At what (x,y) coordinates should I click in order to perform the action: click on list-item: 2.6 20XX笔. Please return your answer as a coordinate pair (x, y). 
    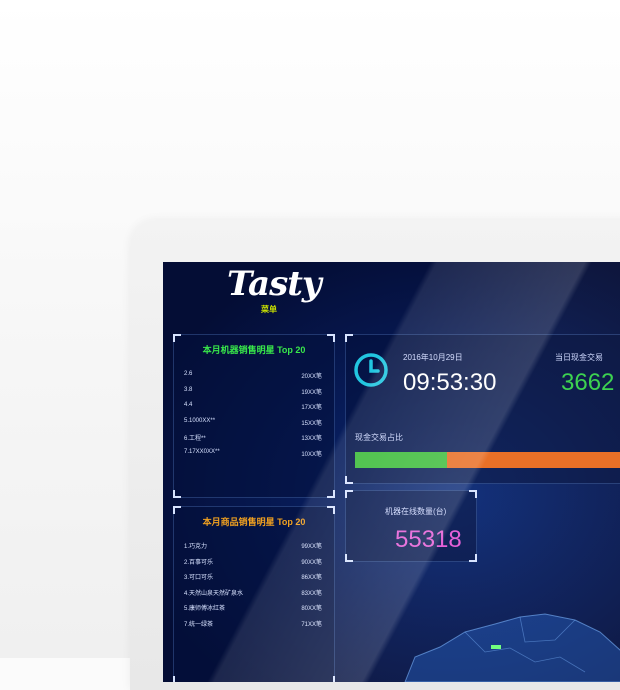
    Looking at the image, I should click on (253, 377).